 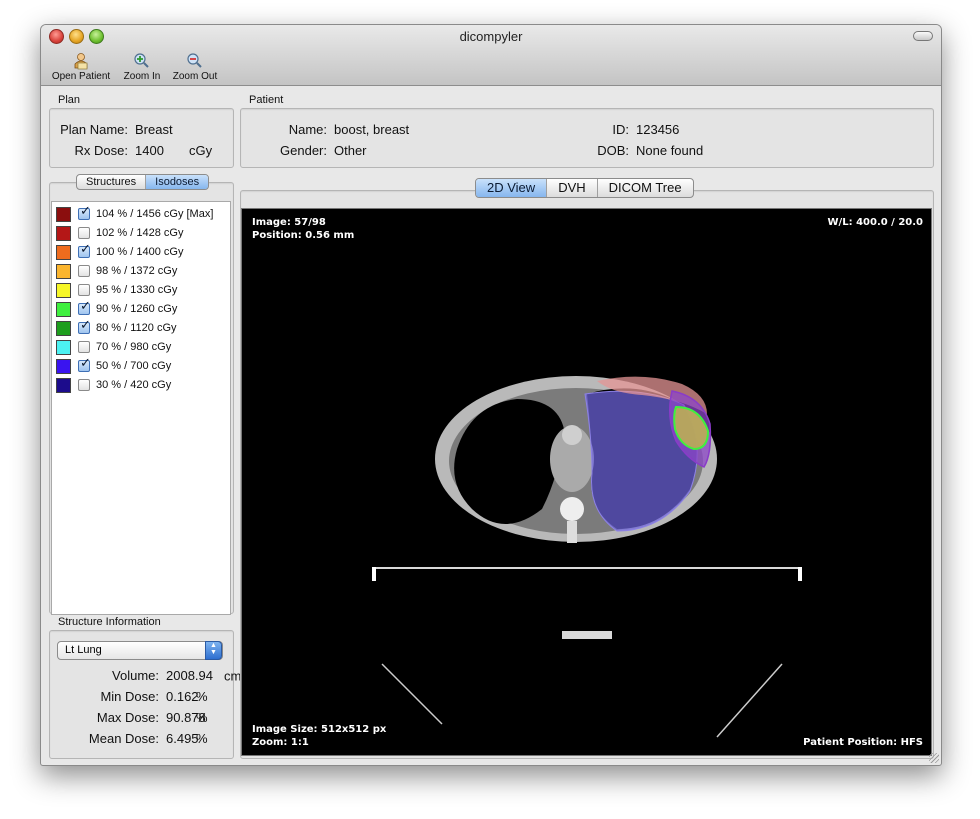 I want to click on plan-name-label: Plan Name:, so click(x=94, y=129).